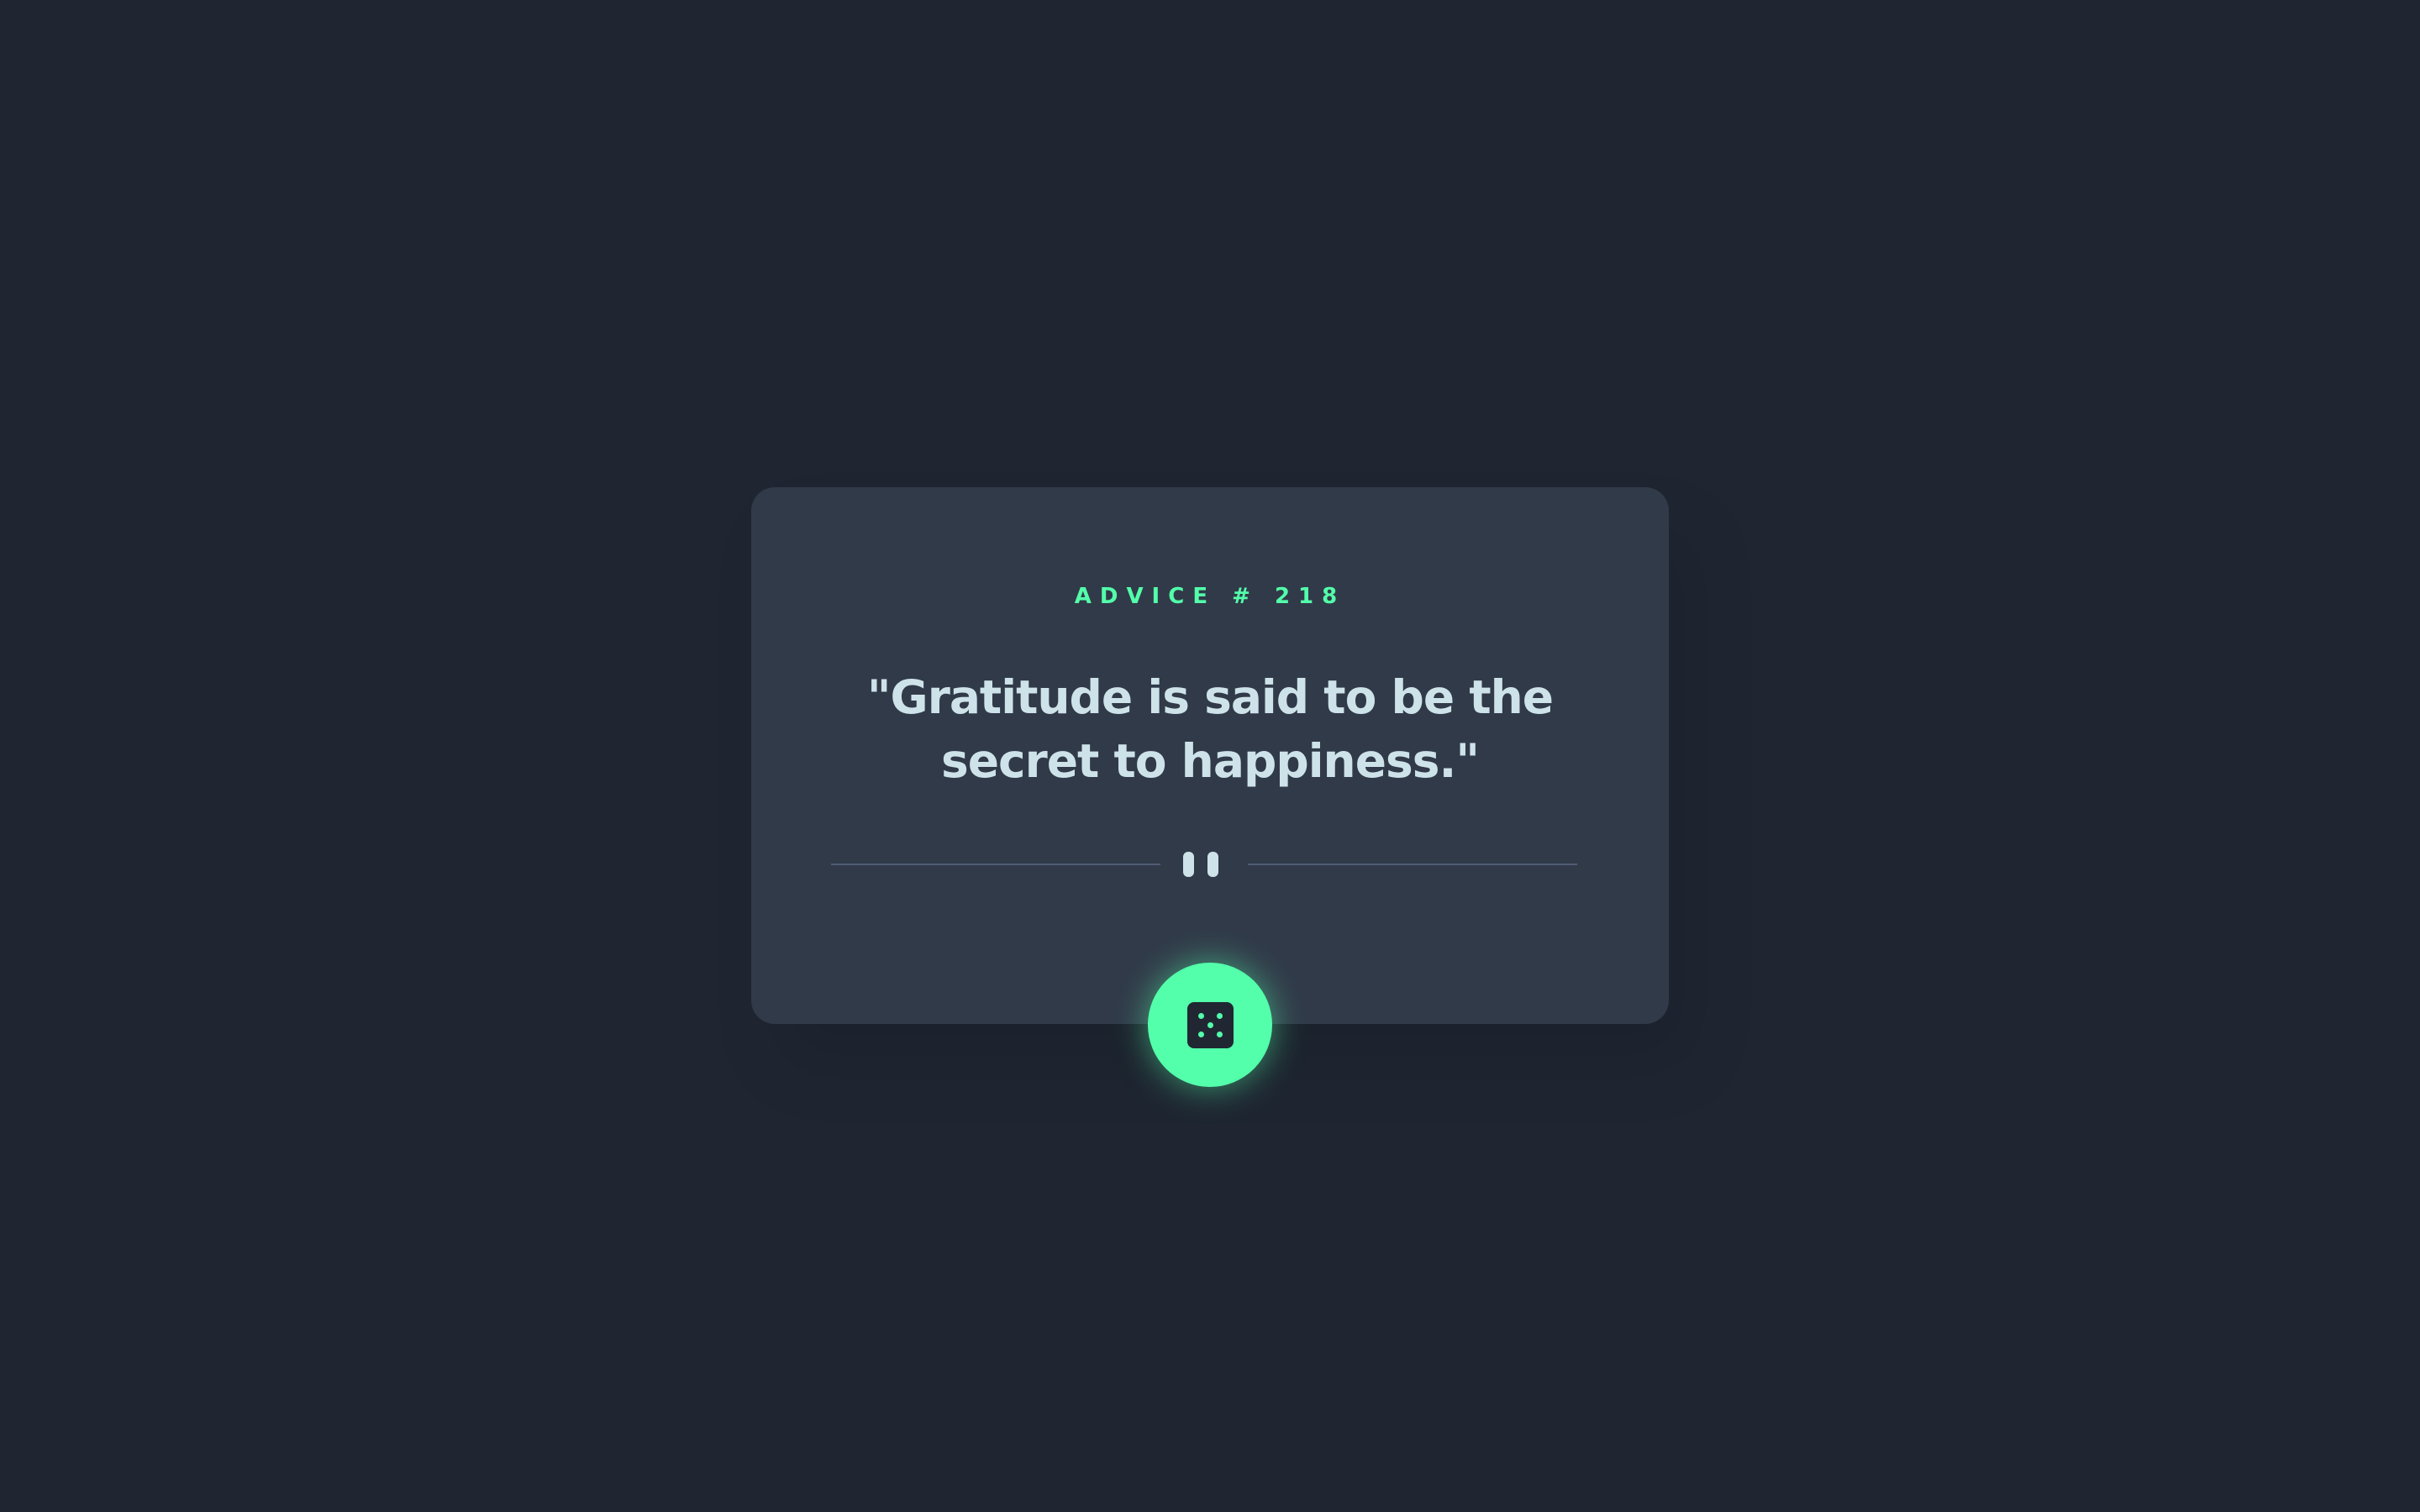  I want to click on dice-icon, so click(1210, 1025).